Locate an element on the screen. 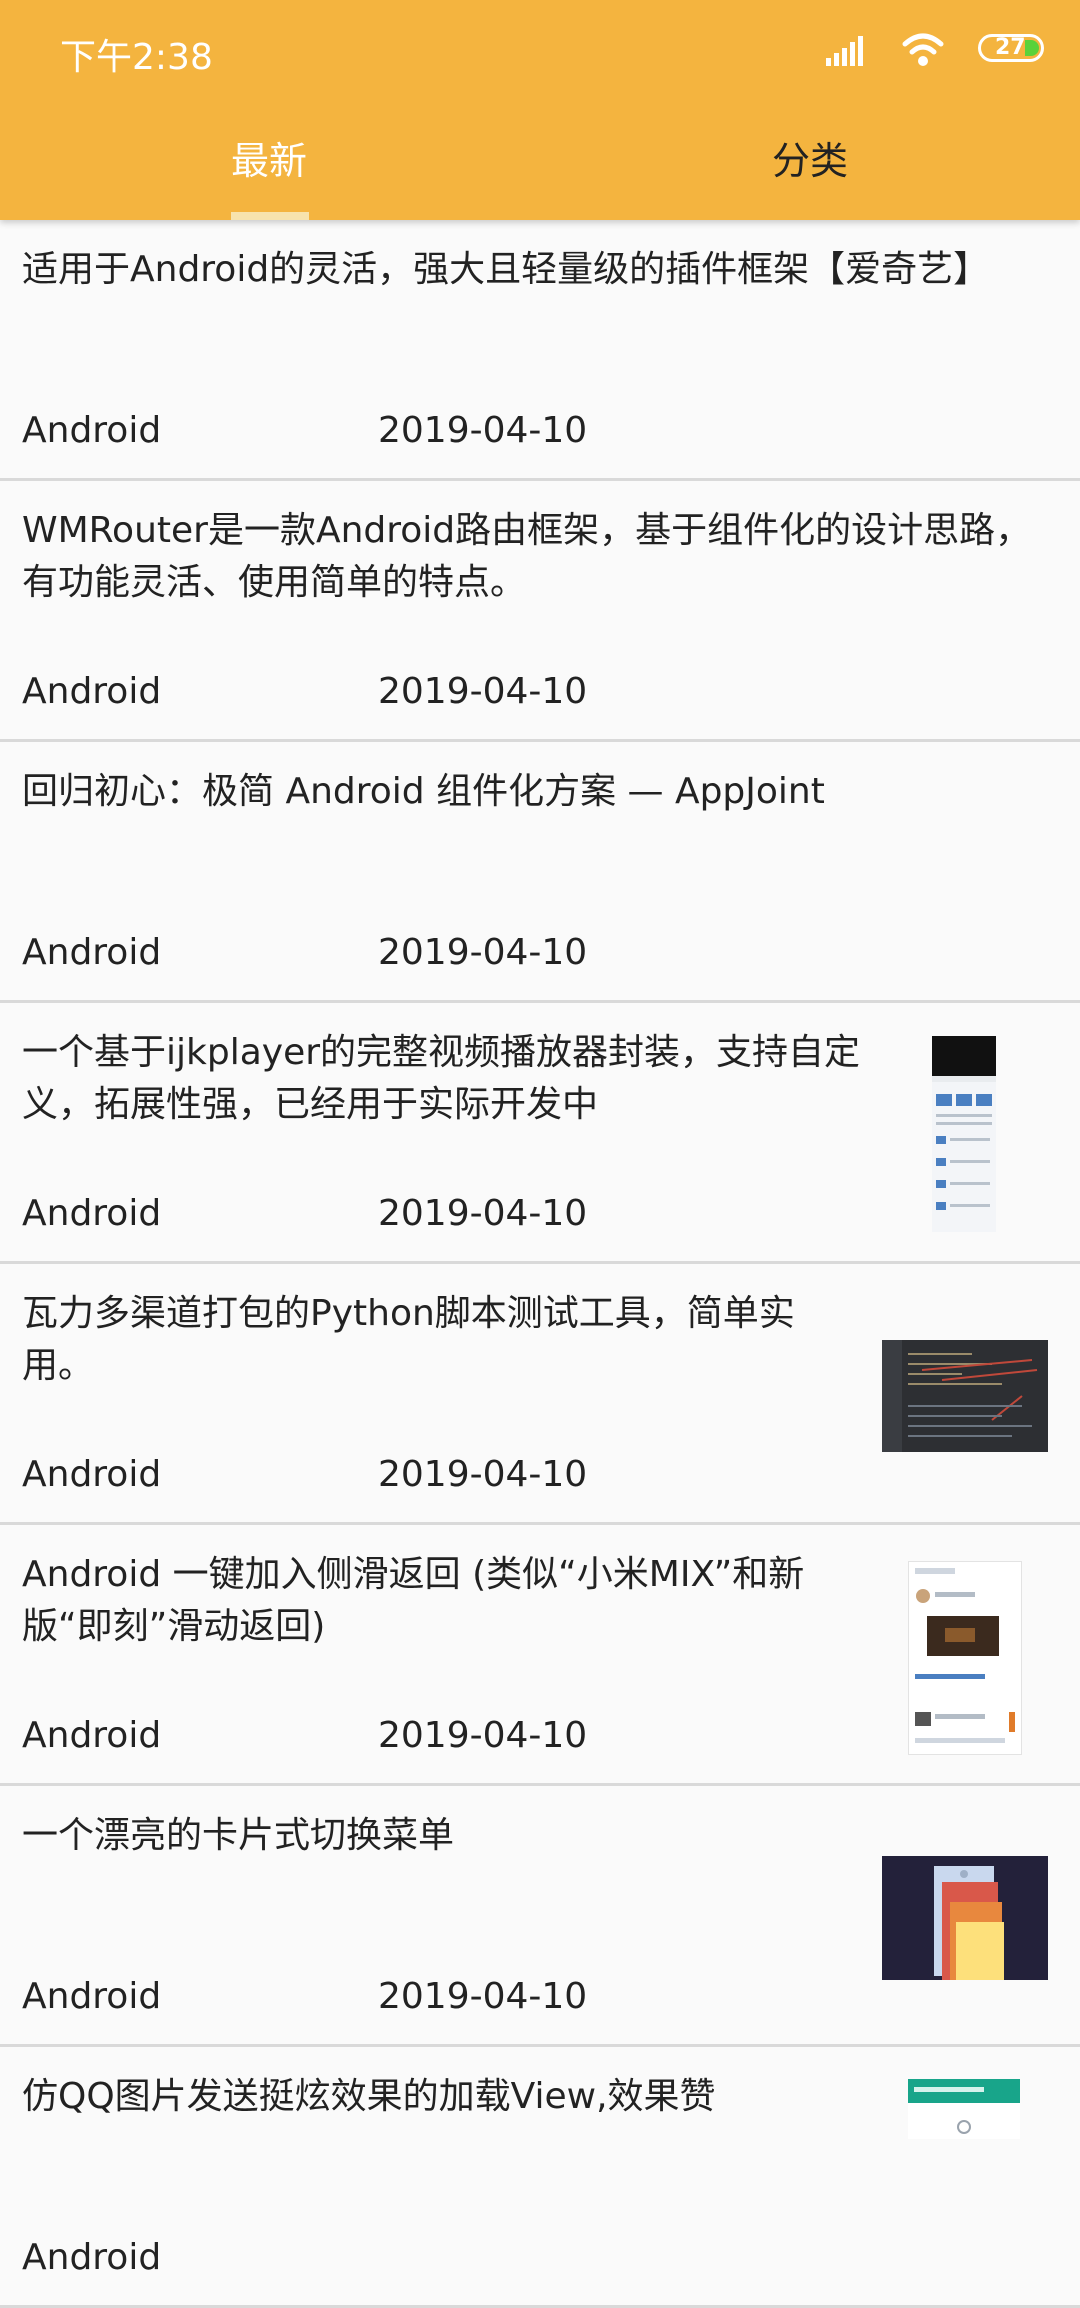 The image size is (1080, 2308). loading-view-icon is located at coordinates (964, 2106).